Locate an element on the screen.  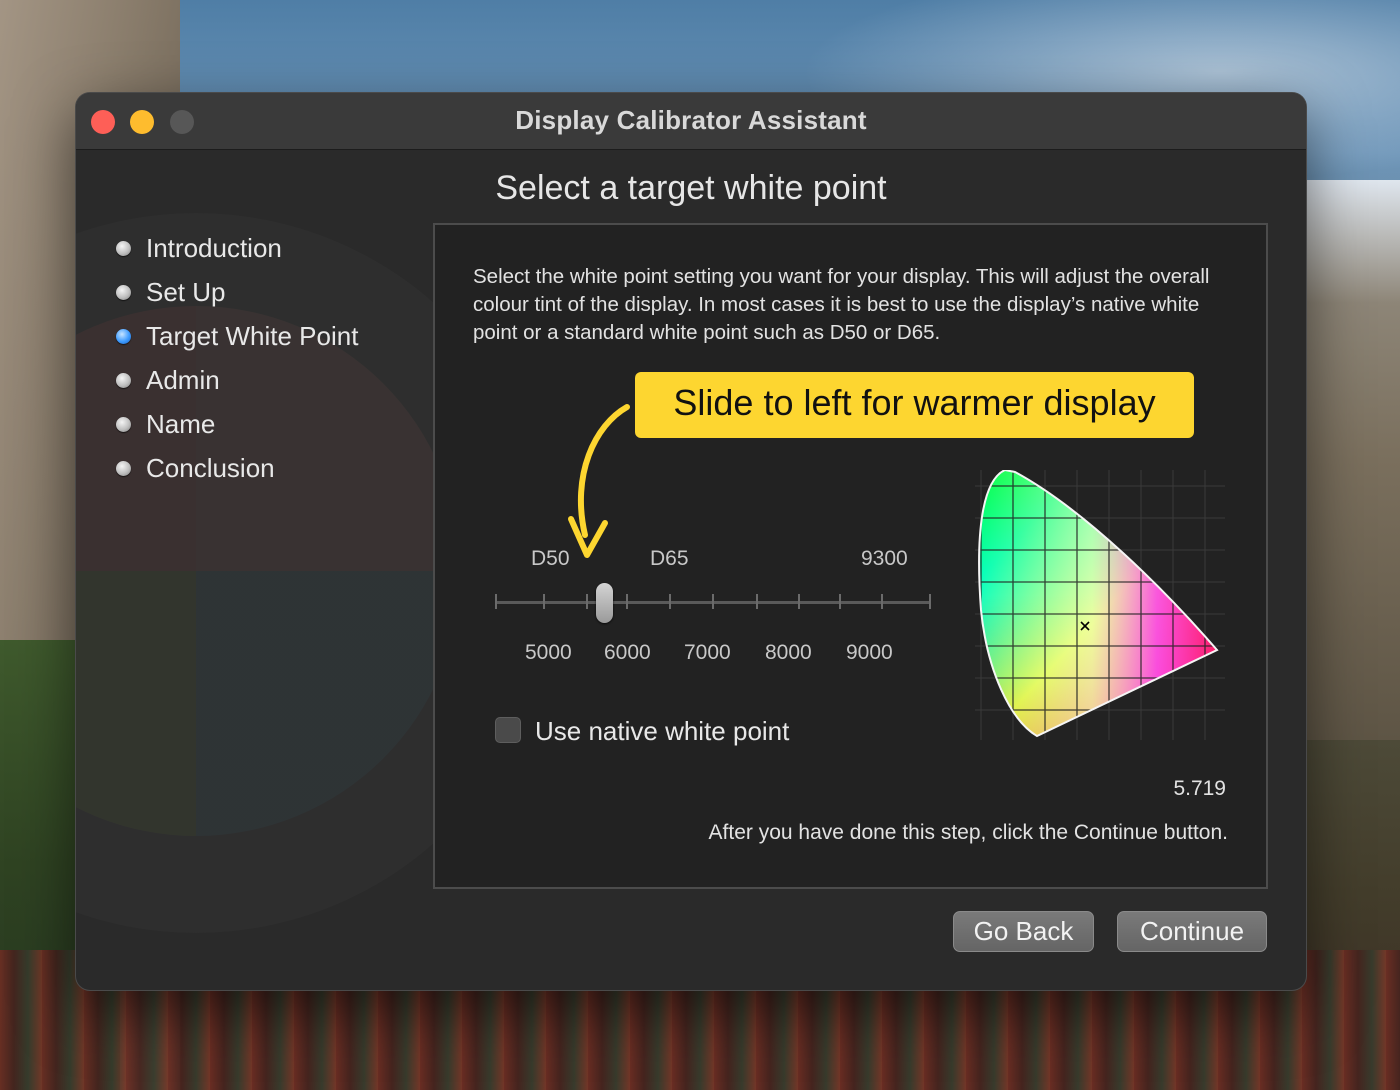
preset-label-9300: 9300 is located at coordinates (884, 558).